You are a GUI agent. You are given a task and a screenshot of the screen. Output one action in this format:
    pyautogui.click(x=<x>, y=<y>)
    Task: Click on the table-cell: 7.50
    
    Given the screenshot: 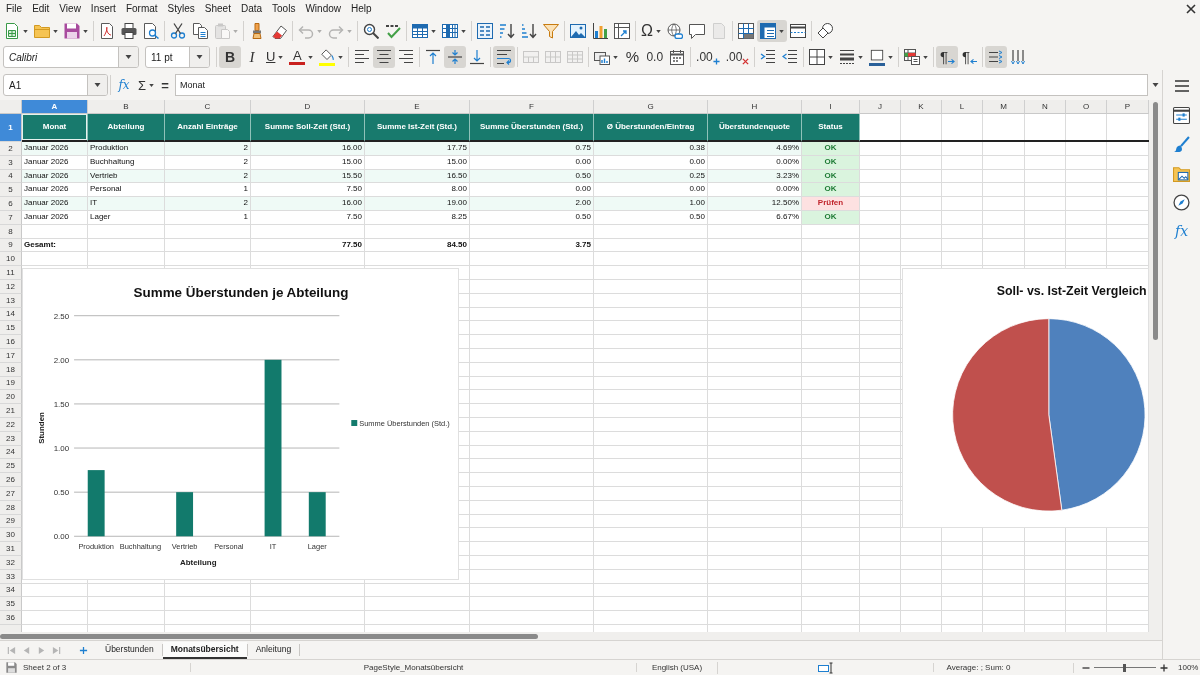 What is the action you would take?
    pyautogui.click(x=308, y=218)
    